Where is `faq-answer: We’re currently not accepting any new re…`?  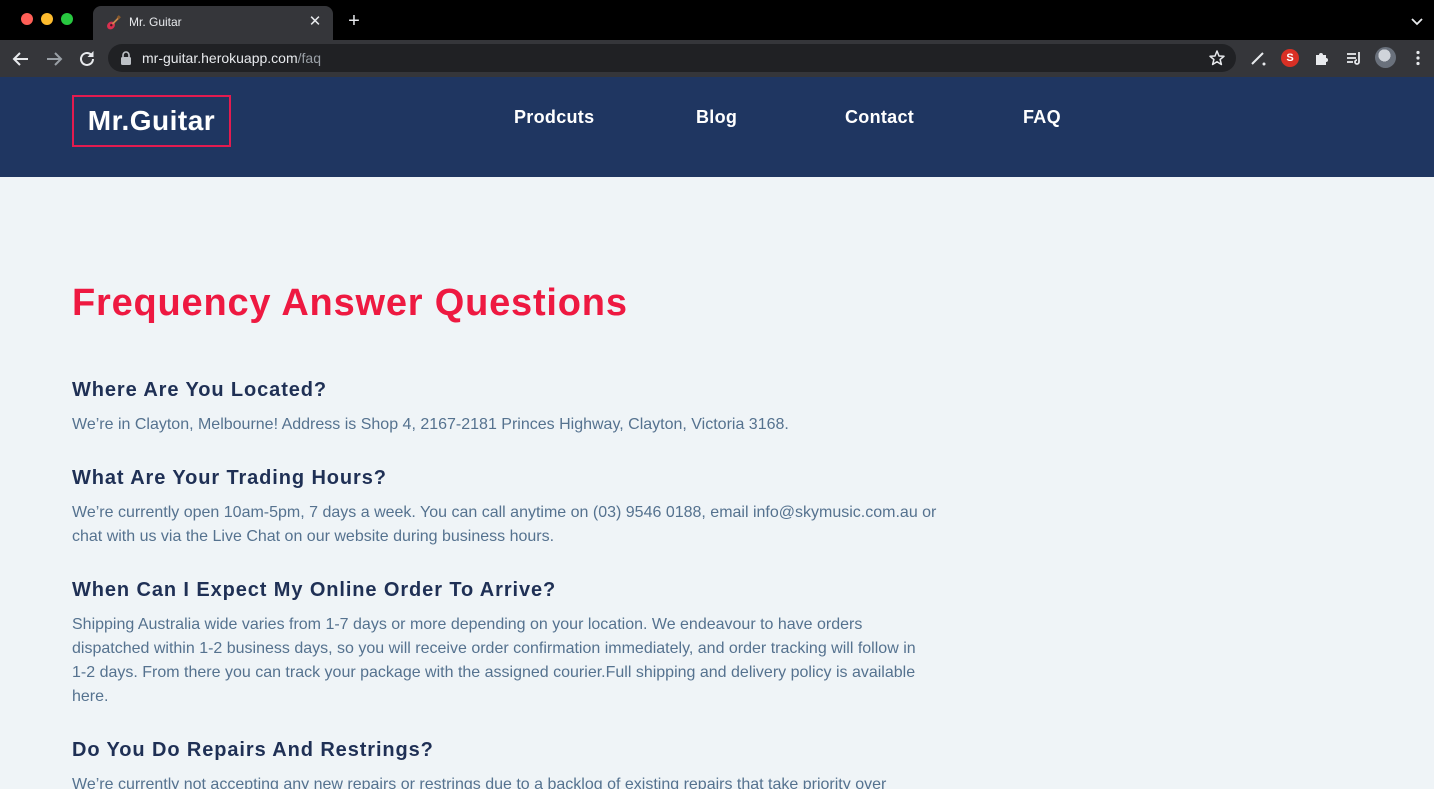 faq-answer: We’re currently not accepting any new re… is located at coordinates (479, 782).